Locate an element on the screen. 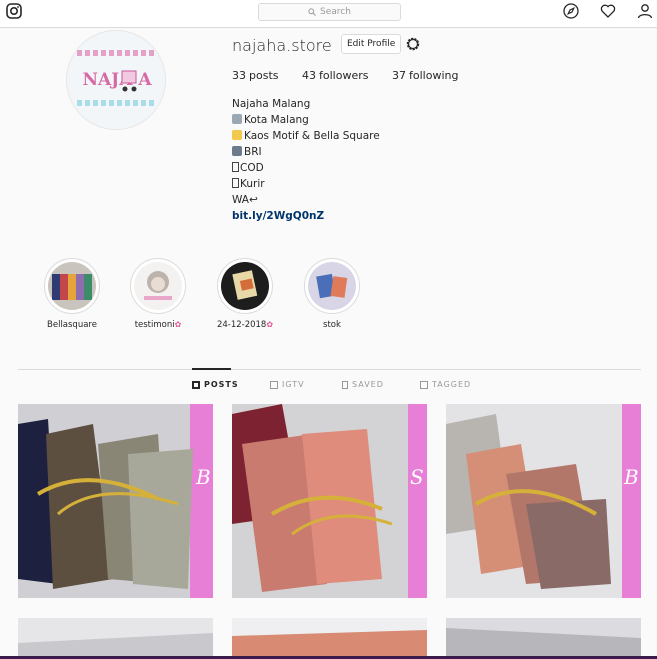 This screenshot has height=659, width=657. post-thumbnail: S is located at coordinates (329, 501).